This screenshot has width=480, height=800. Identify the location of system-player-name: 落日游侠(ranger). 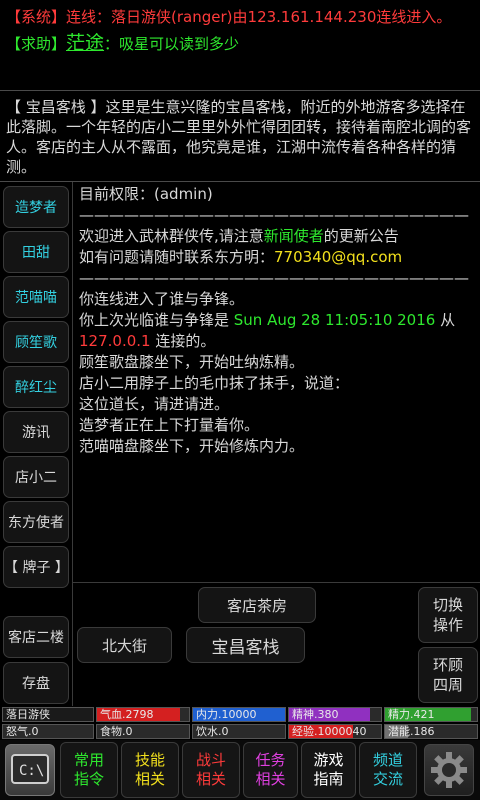
(172, 17).